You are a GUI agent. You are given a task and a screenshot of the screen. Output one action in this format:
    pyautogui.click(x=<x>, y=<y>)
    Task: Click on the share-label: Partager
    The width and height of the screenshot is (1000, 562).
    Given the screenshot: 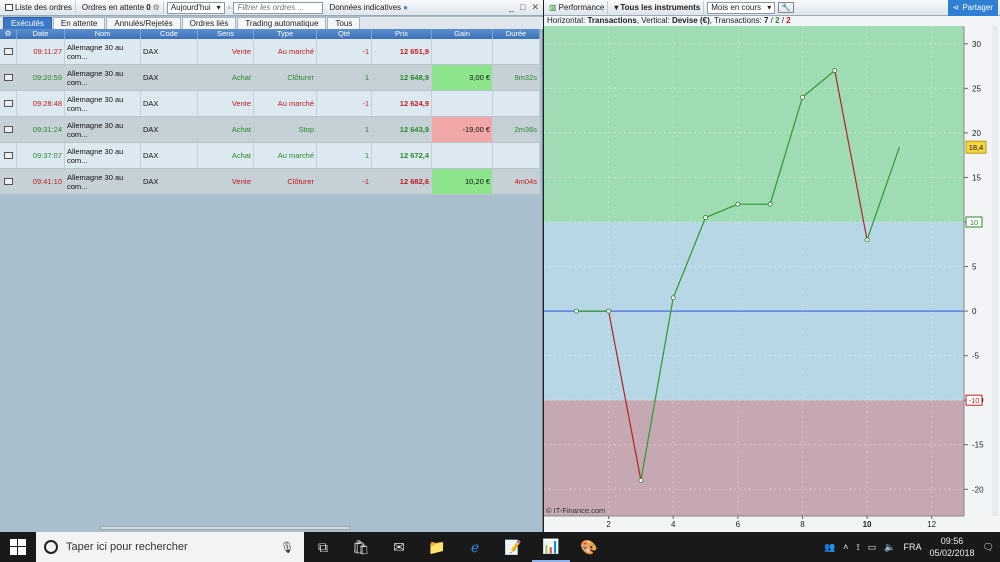 What is the action you would take?
    pyautogui.click(x=977, y=7)
    